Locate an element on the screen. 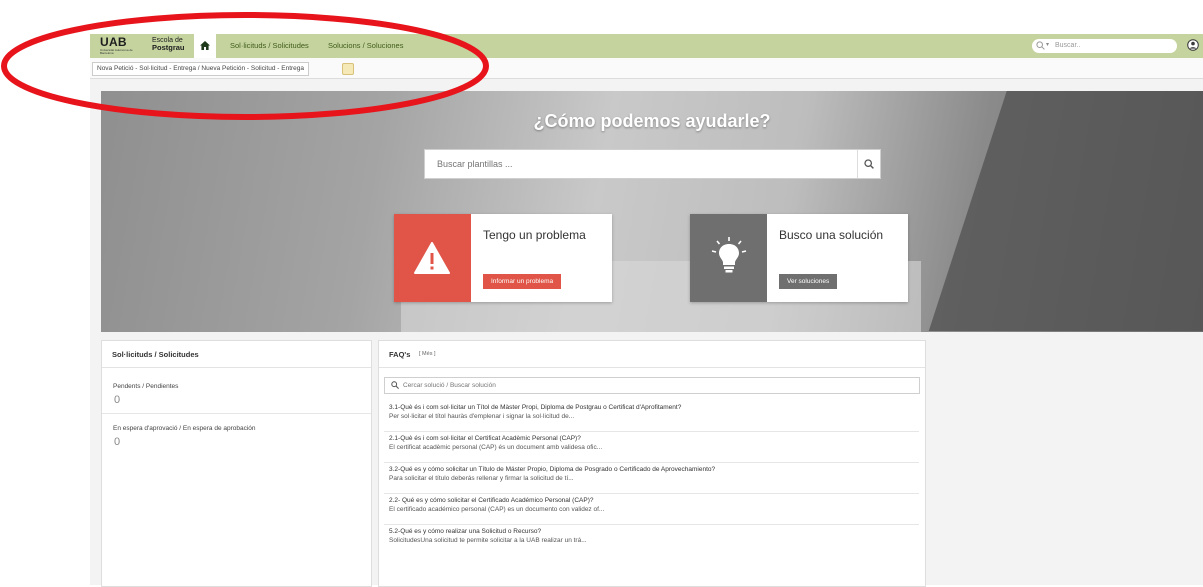  pending-requests-label: Pendents / Pendientes is located at coordinates (146, 386).